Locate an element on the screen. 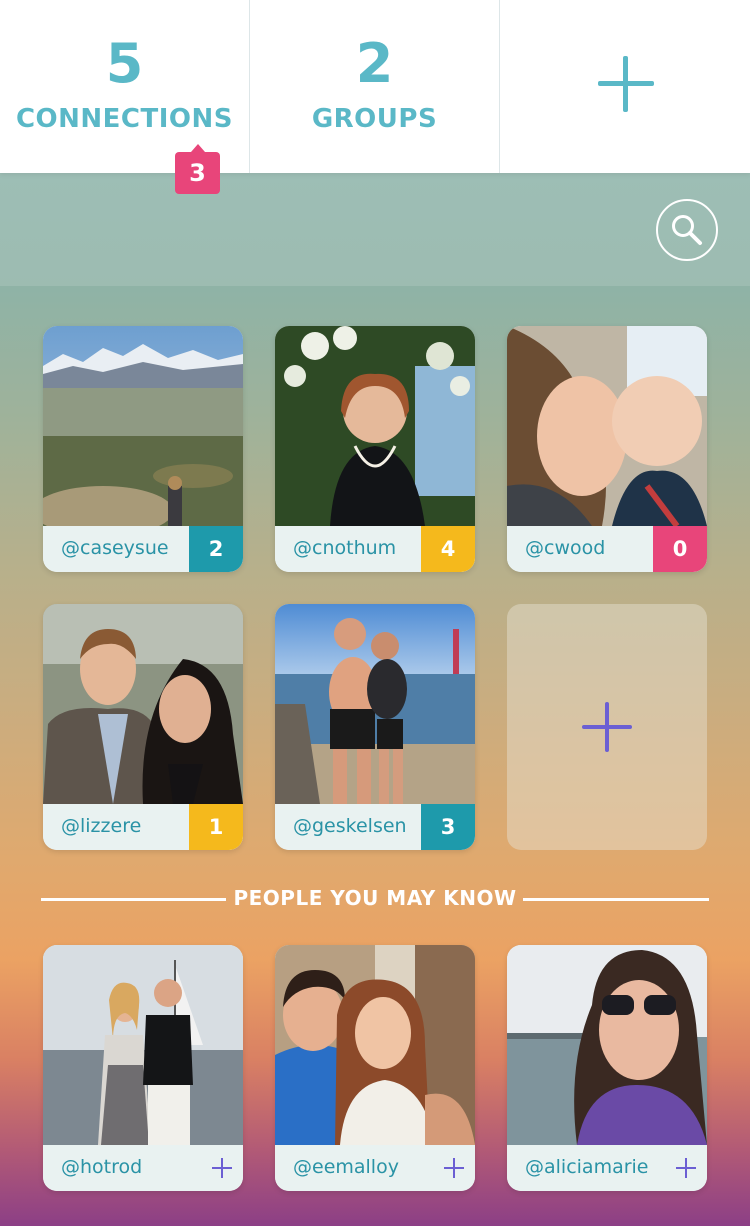  suggestion-card: @eemalloy is located at coordinates (375, 1068).